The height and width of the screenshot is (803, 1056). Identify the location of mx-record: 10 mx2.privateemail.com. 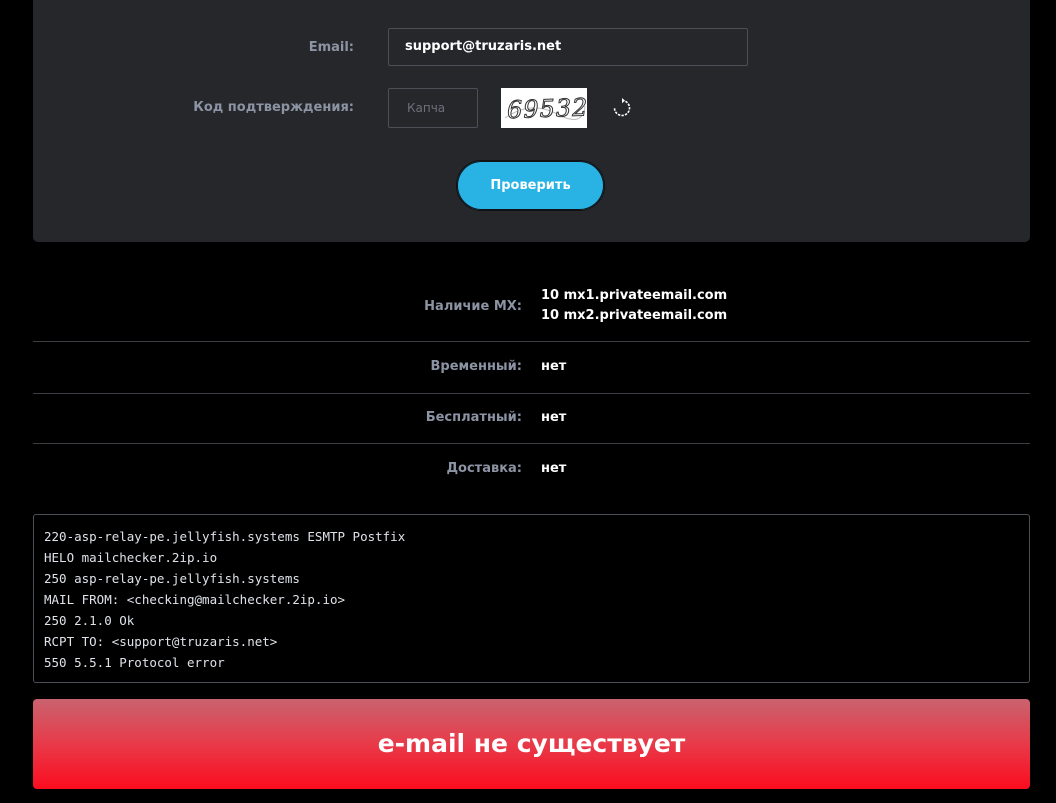
(634, 315).